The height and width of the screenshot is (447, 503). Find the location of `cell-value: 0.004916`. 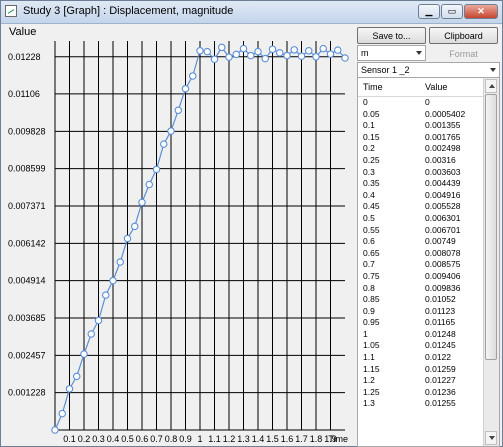

cell-value: 0.004916 is located at coordinates (443, 194).